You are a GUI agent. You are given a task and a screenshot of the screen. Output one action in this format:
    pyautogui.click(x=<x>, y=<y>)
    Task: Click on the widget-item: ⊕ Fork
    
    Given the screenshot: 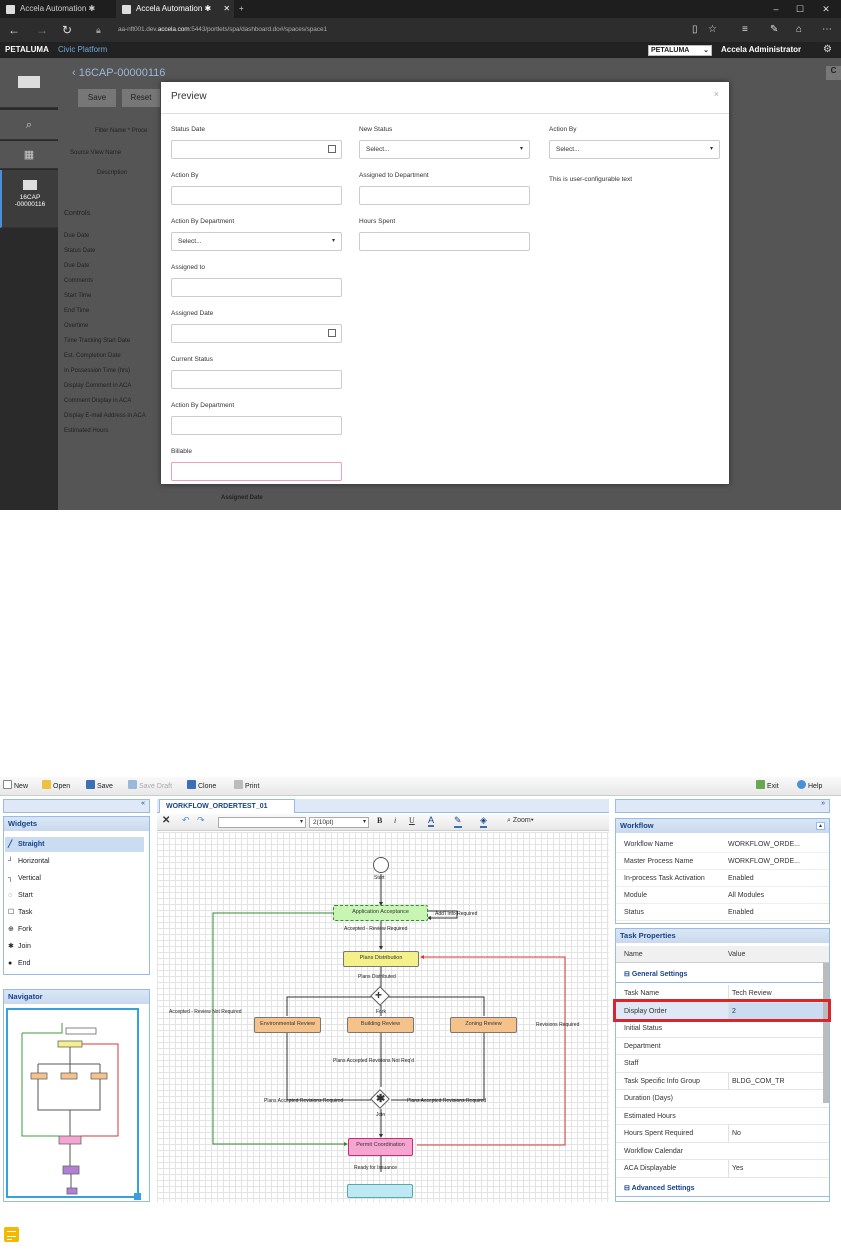 What is the action you would take?
    pyautogui.click(x=74, y=929)
    